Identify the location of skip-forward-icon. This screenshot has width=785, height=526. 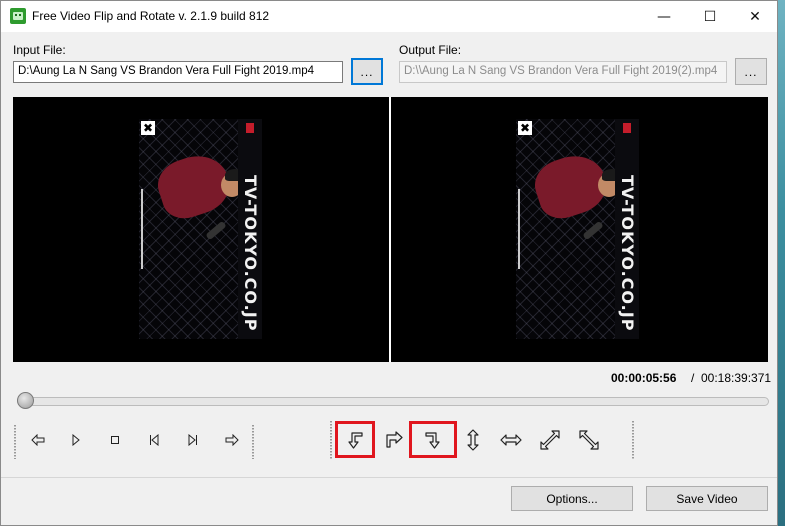
(192, 440).